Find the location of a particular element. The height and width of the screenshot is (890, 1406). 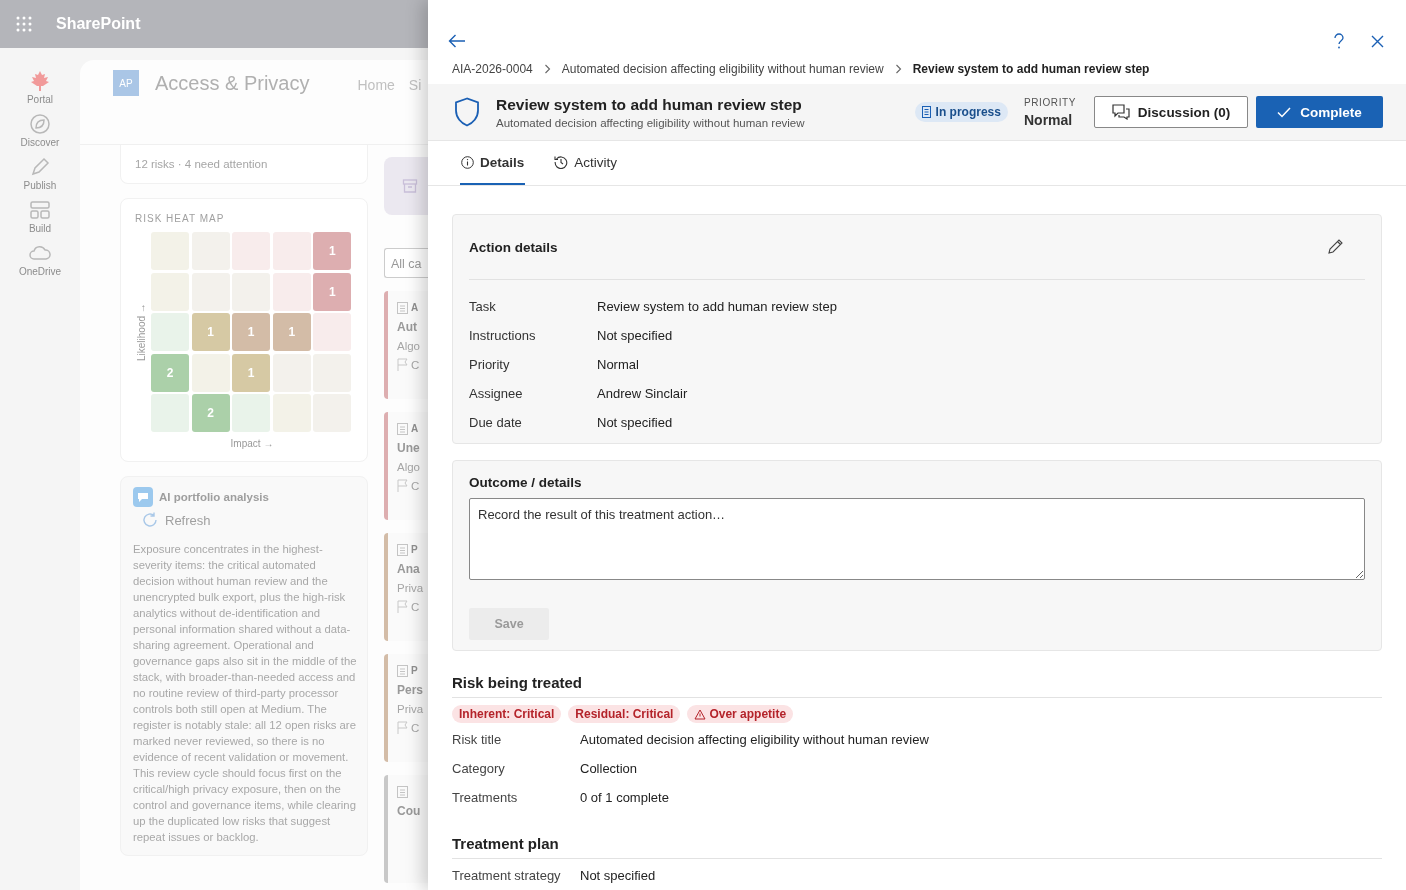

risk-chip: Inherent: Critical is located at coordinates (507, 714).